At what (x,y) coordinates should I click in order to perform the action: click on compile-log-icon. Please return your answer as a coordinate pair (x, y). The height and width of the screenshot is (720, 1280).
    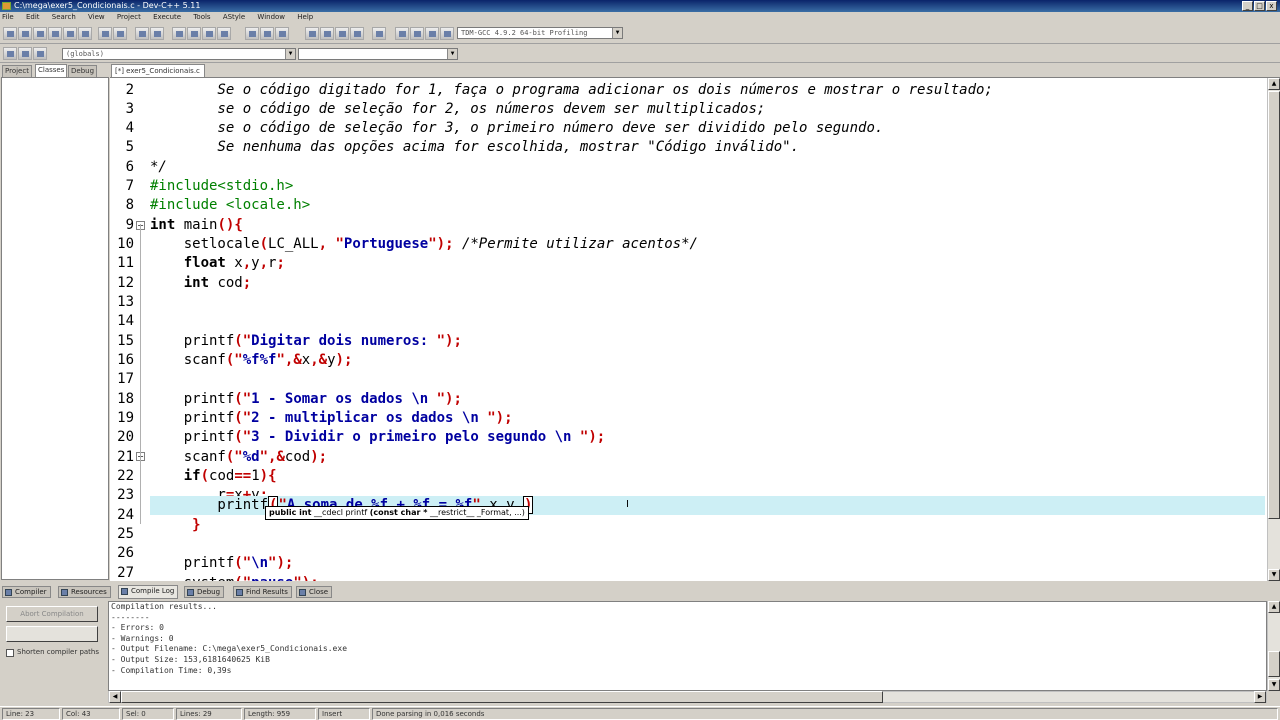
    Looking at the image, I should click on (124, 591).